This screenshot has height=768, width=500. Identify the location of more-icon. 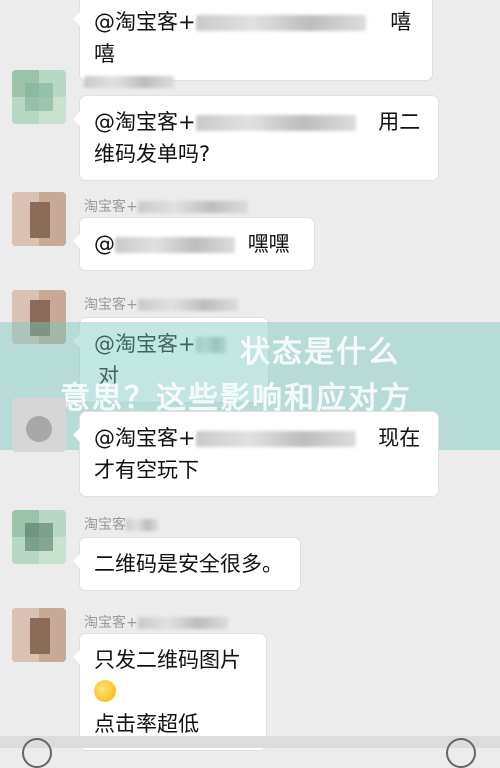
(461, 753).